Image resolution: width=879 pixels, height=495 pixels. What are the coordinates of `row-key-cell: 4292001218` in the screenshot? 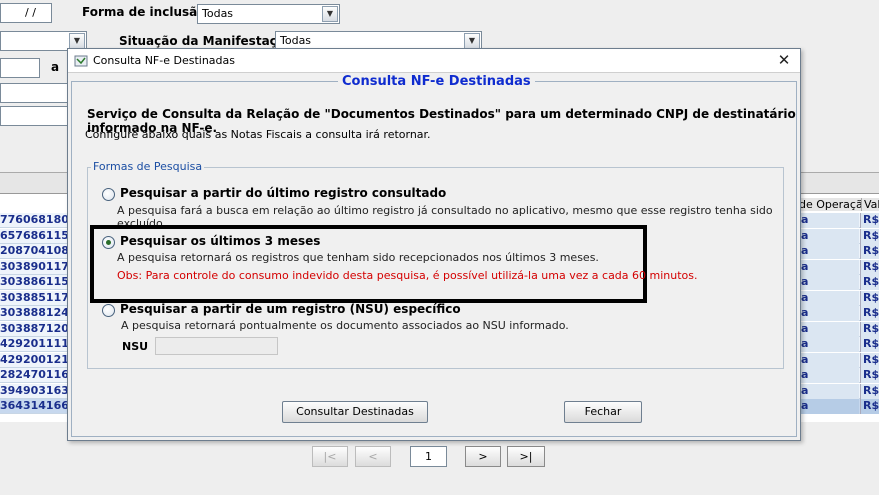 It's located at (34, 359).